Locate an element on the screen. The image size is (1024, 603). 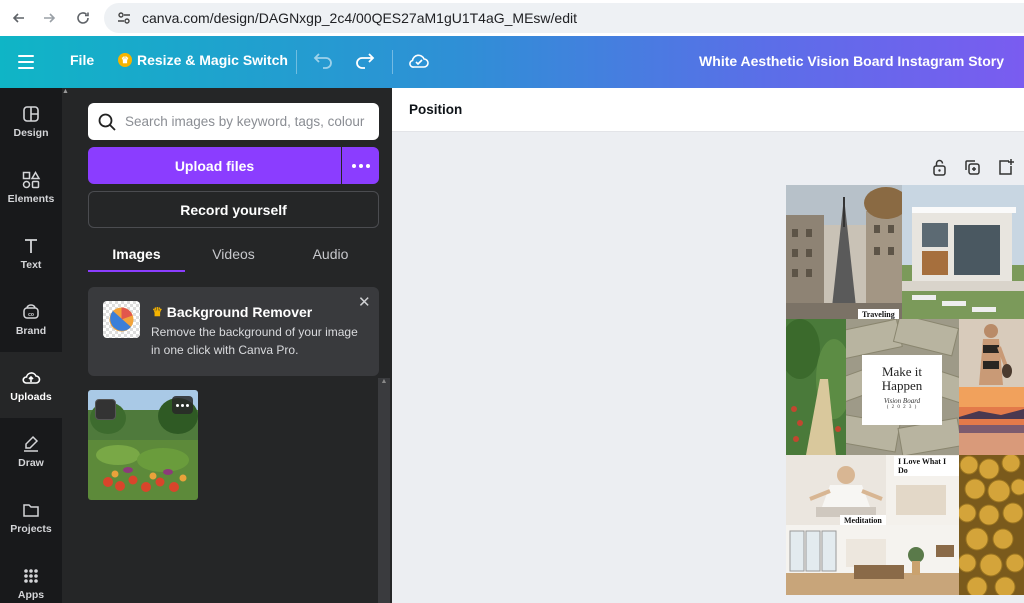
svg-text: co is located at coordinates (31, 315).